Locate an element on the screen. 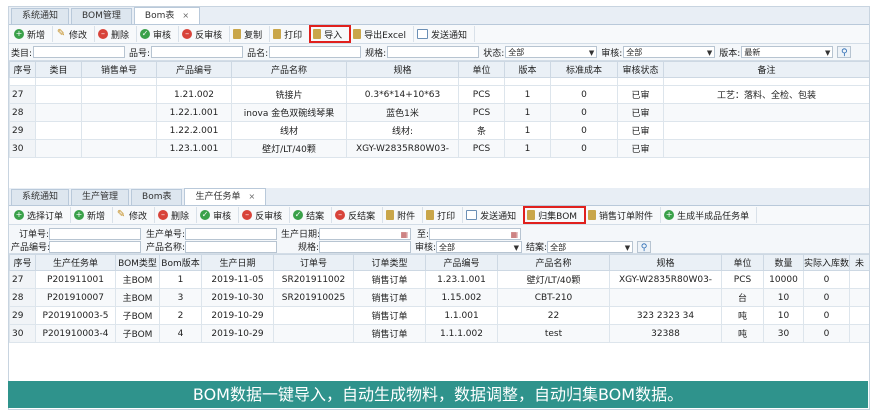  import-button: 导入 is located at coordinates (330, 34).